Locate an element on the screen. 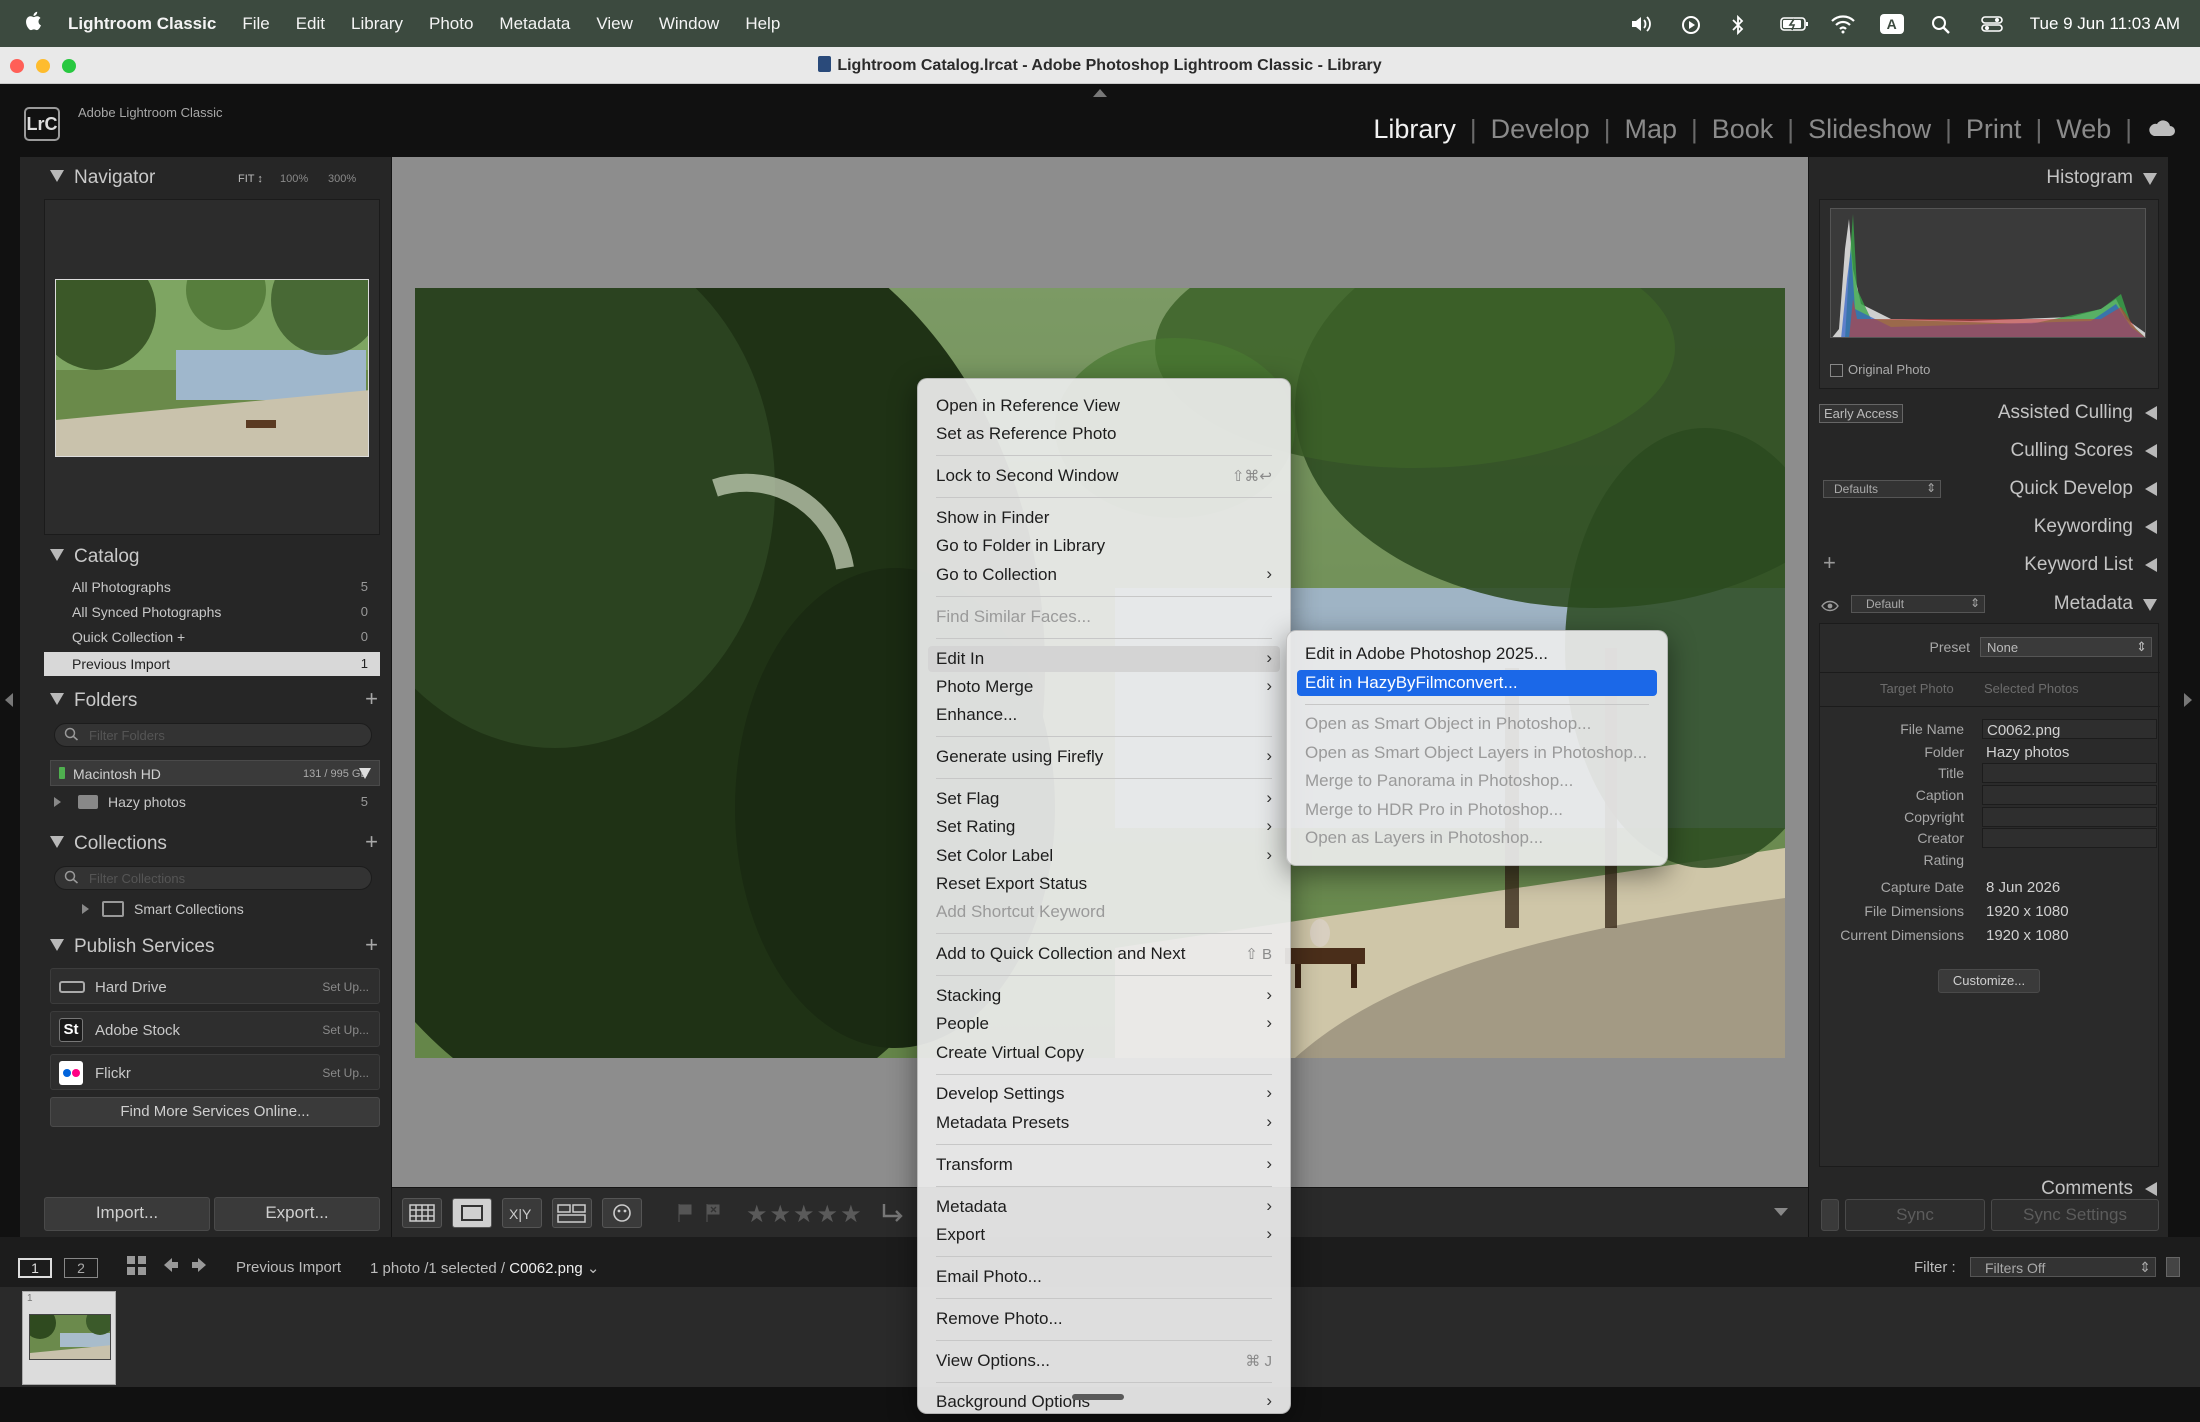 The image size is (2200, 1422). metadata-preset-value-select: None ⇕ is located at coordinates (2066, 647).